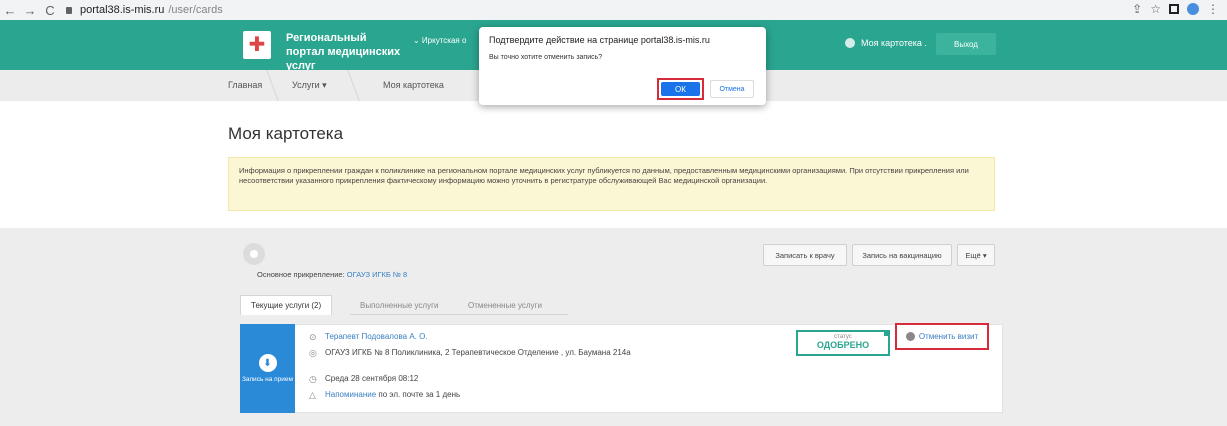 Image resolution: width=1227 pixels, height=426 pixels. I want to click on tab-current-services: Текущие услуги (2), so click(286, 305).